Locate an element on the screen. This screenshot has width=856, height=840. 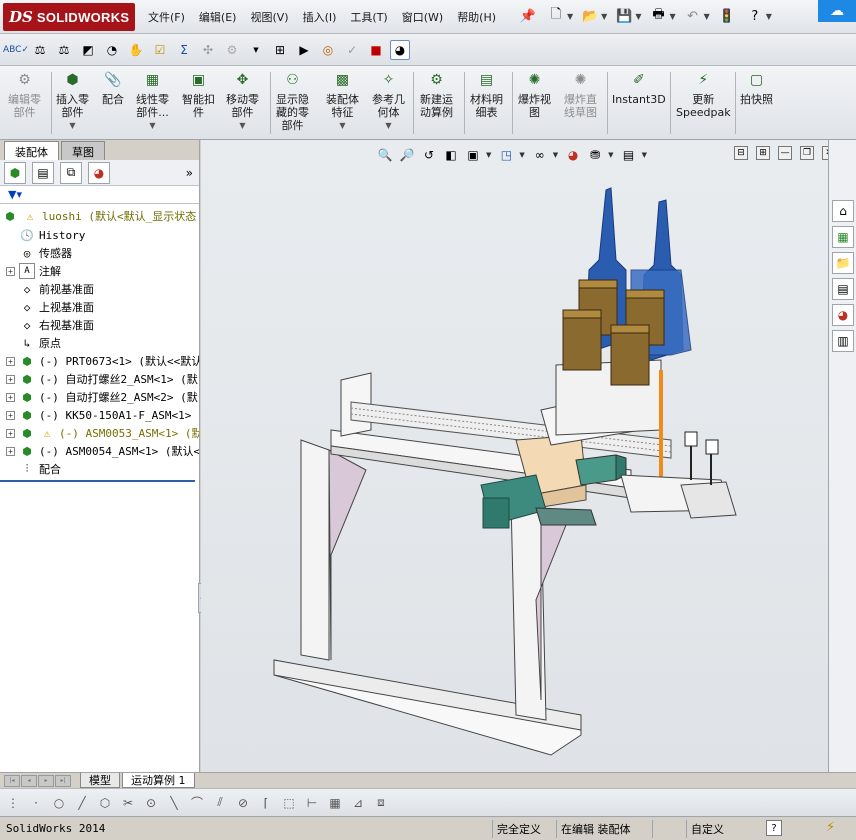
last-tab-icon: ▸| is located at coordinates (63, 780).